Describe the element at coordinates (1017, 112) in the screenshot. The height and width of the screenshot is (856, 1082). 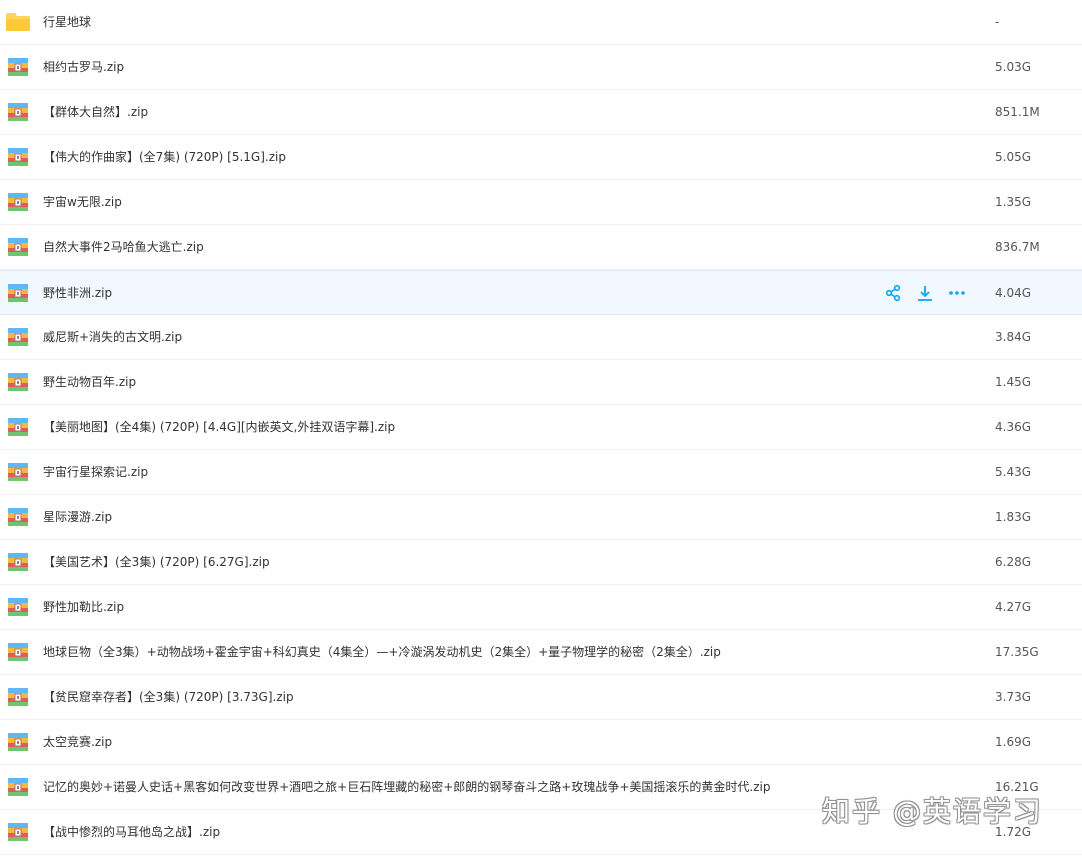
I see `file-size: 851.1M` at that location.